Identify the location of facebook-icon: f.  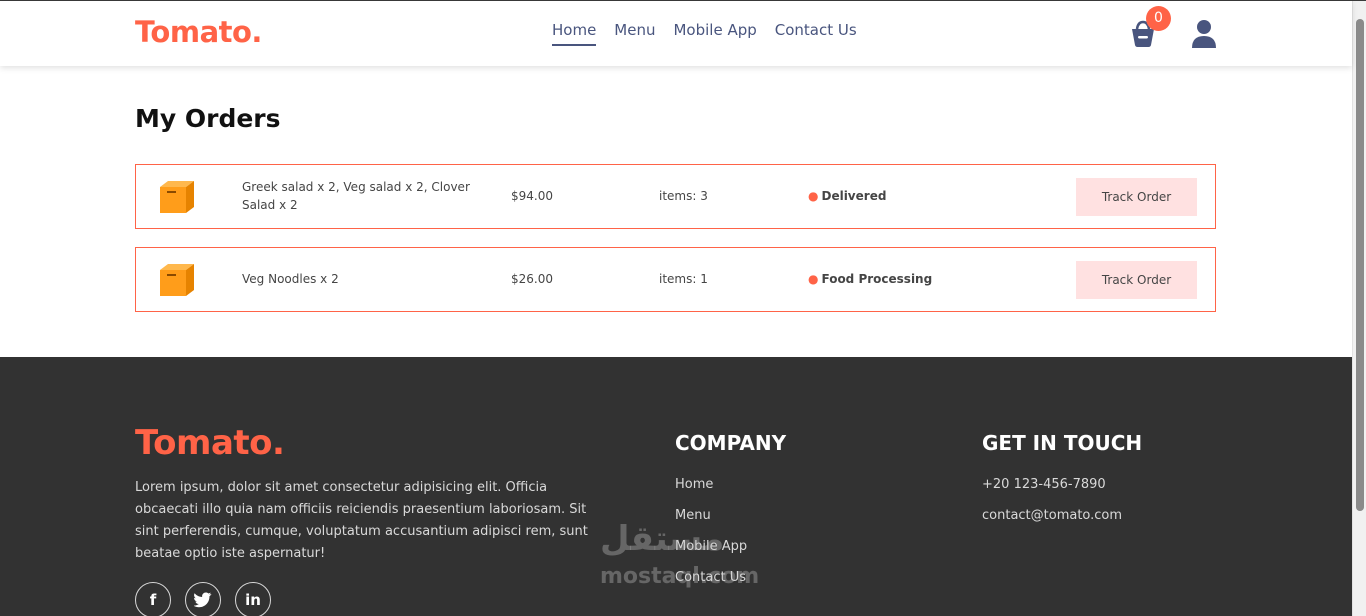
(153, 599).